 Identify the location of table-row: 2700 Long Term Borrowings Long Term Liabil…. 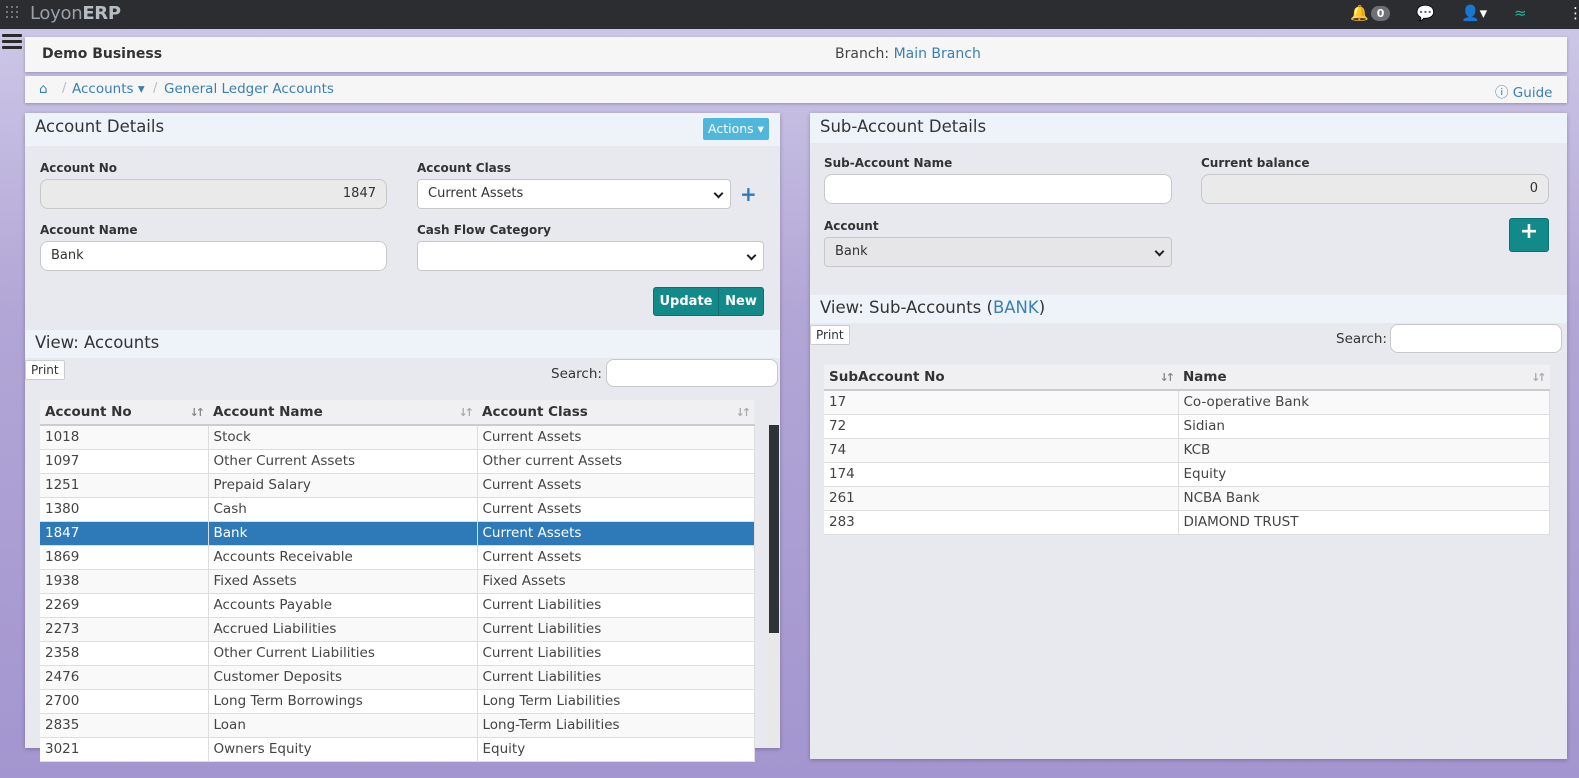
(397, 701).